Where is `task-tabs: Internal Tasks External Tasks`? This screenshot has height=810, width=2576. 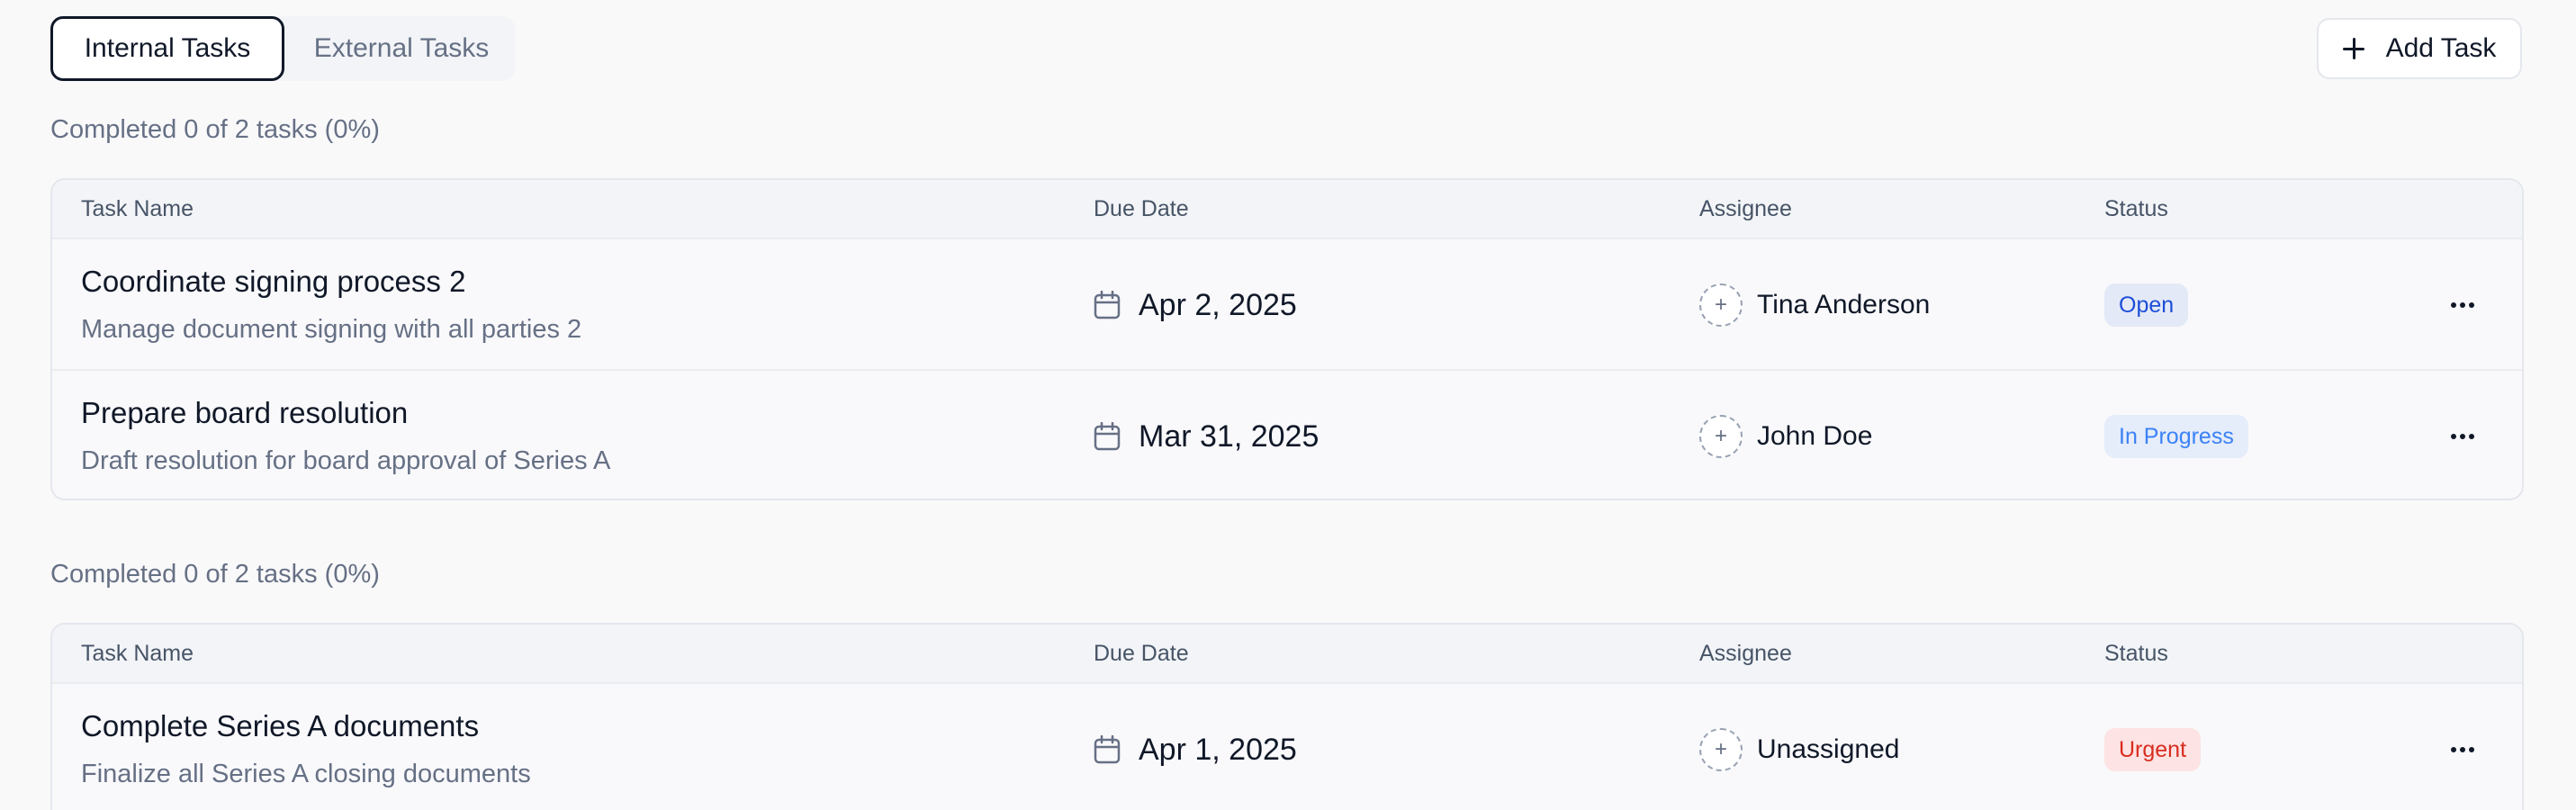 task-tabs: Internal Tasks External Tasks is located at coordinates (282, 49).